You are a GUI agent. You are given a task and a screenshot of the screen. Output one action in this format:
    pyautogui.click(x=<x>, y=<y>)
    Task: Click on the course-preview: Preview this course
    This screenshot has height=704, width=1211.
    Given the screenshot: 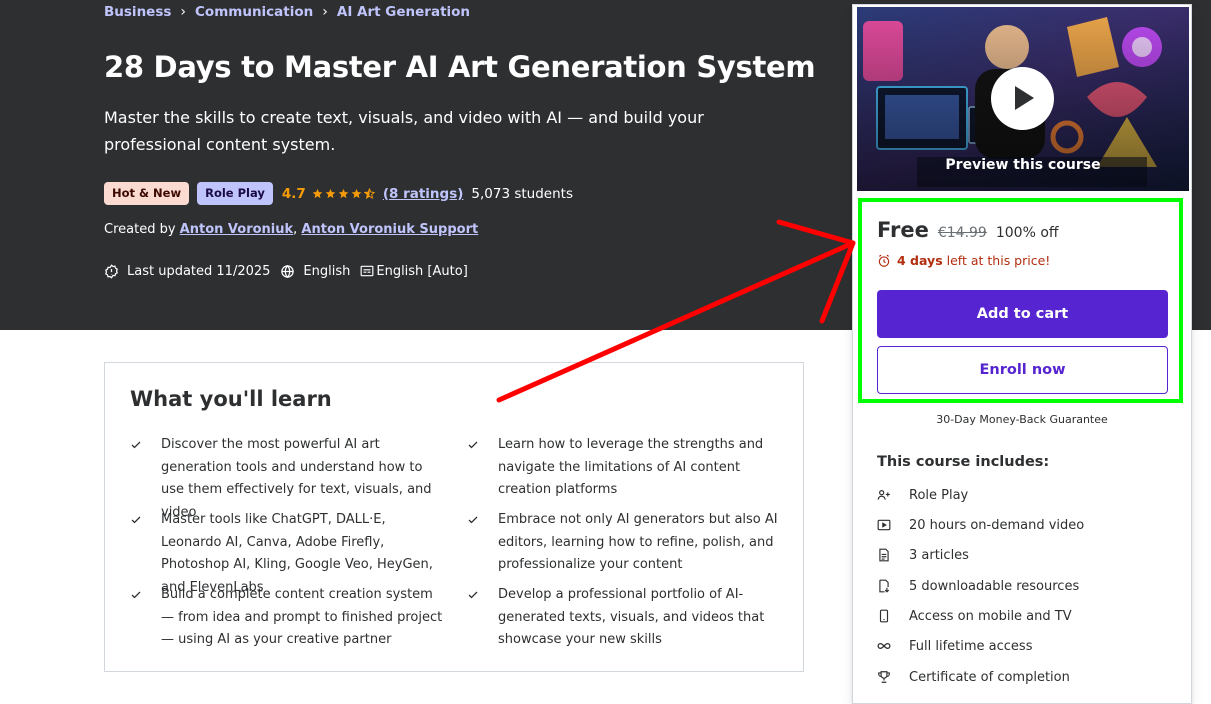 What is the action you would take?
    pyautogui.click(x=1023, y=99)
    